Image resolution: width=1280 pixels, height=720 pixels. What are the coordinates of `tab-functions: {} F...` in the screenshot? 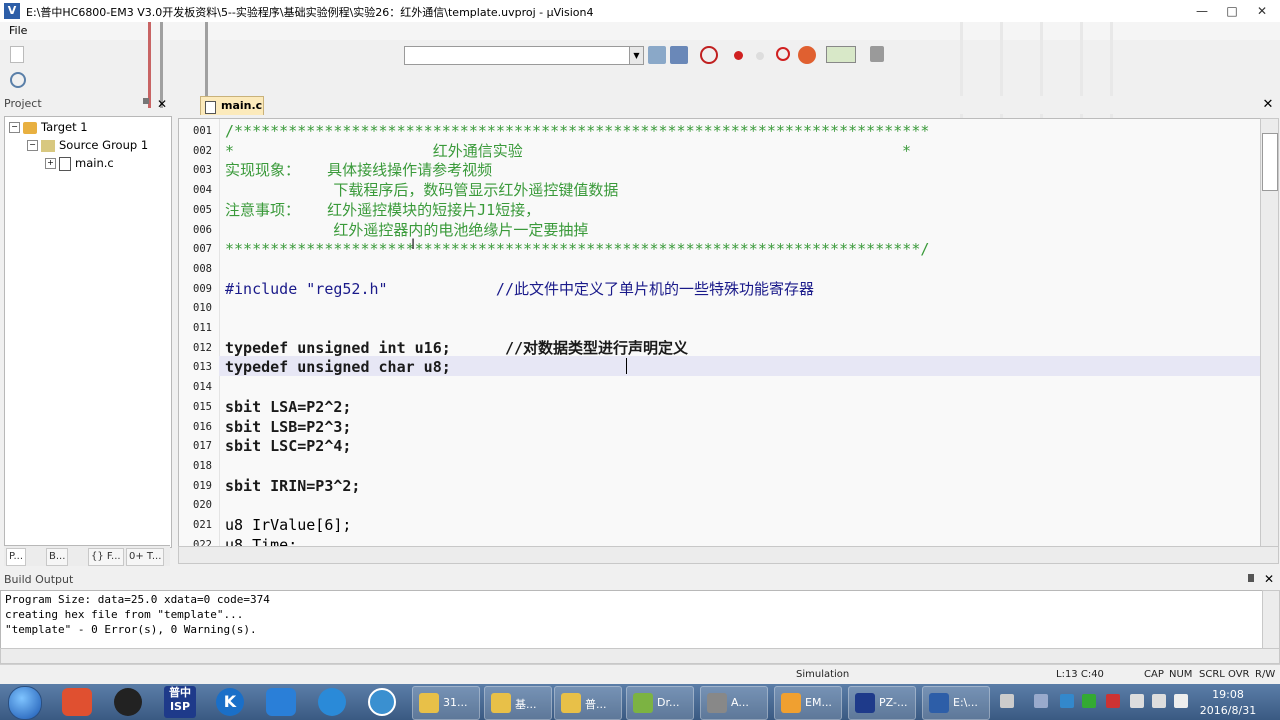 It's located at (106, 557).